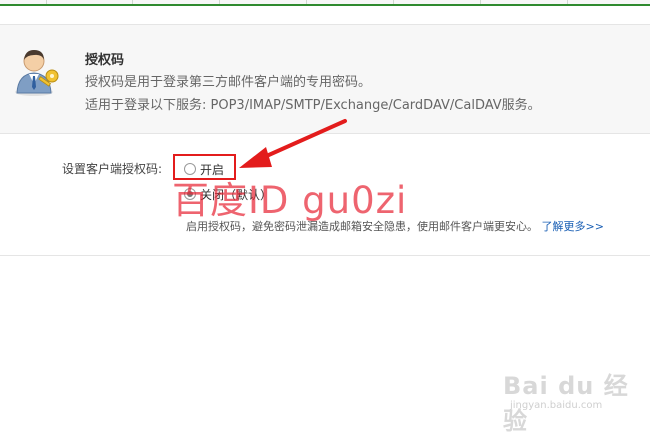 This screenshot has width=650, height=436. I want to click on baidu-url: jingyan.baidu.com, so click(556, 405).